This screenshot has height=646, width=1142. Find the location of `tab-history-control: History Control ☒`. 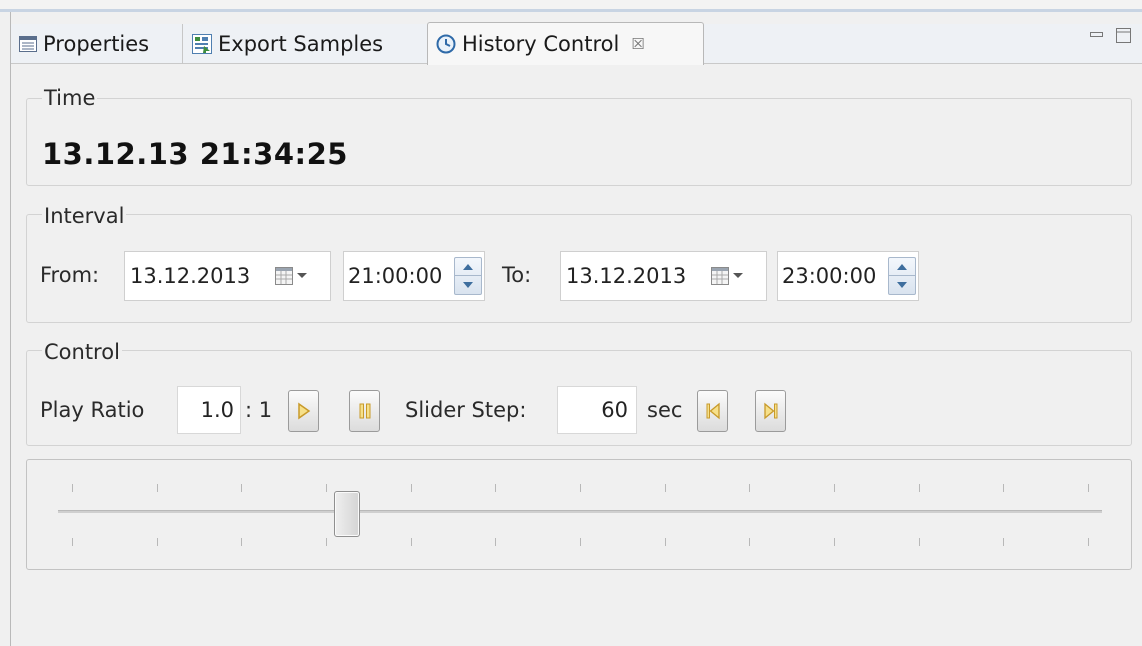

tab-history-control: History Control ☒ is located at coordinates (565, 43).